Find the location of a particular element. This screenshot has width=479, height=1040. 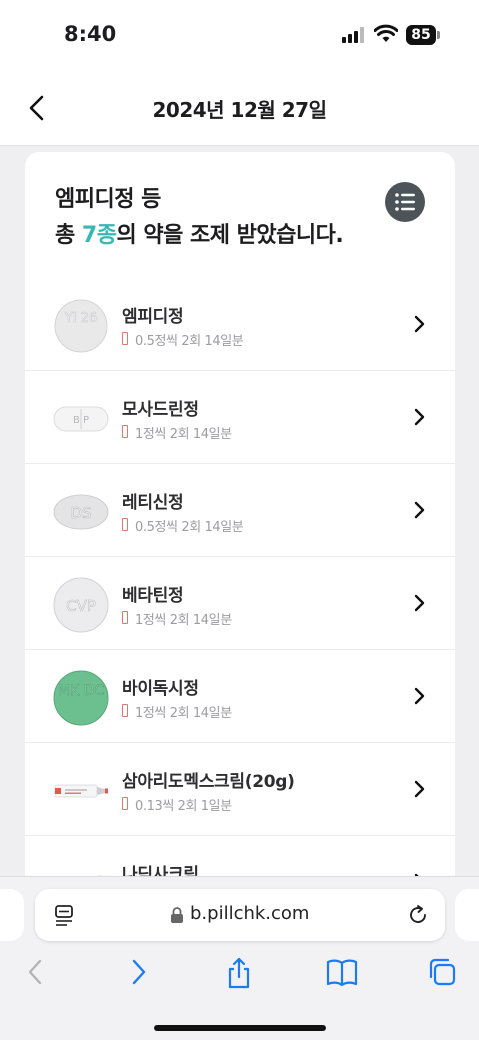

page-header: 2024년 12월 27일 is located at coordinates (239, 108).